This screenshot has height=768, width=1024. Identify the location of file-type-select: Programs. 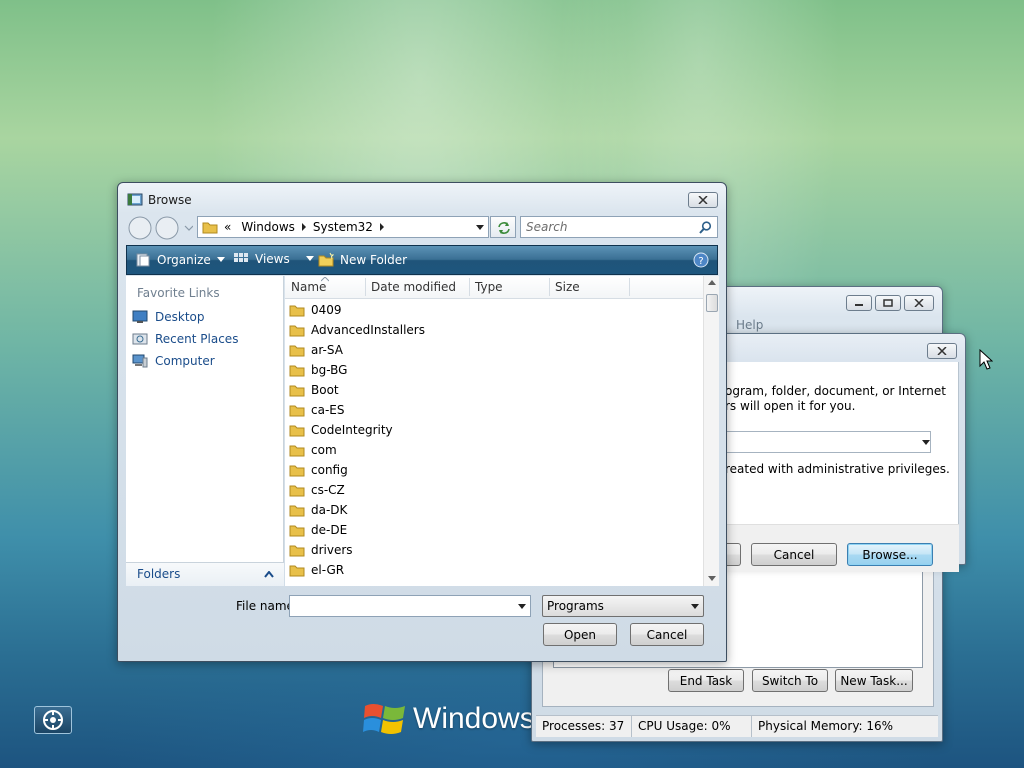
(623, 606).